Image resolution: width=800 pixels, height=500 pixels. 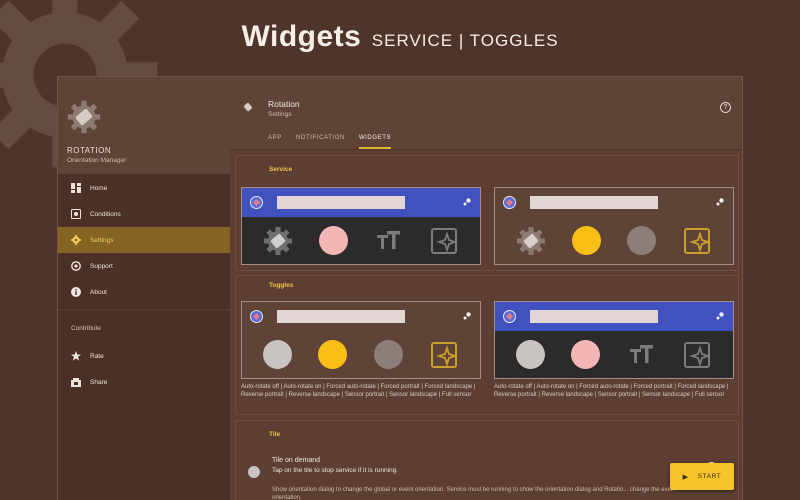 I want to click on play-icon: ▶, so click(x=685, y=477).